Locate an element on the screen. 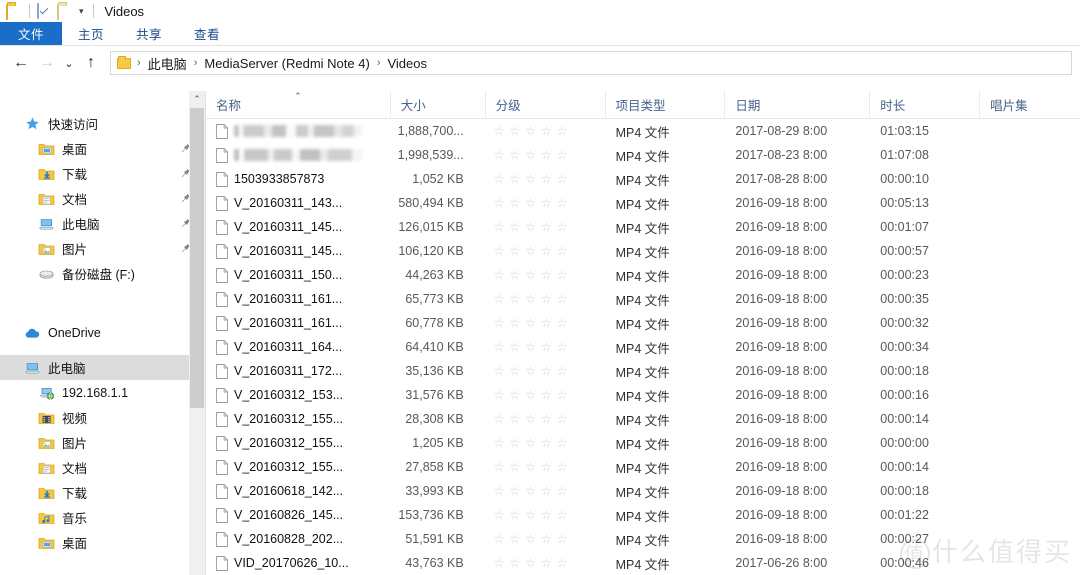 The width and height of the screenshot is (1080, 575). breadcrumb-item-device: MediaServer (Redmi Note 4) is located at coordinates (286, 63).